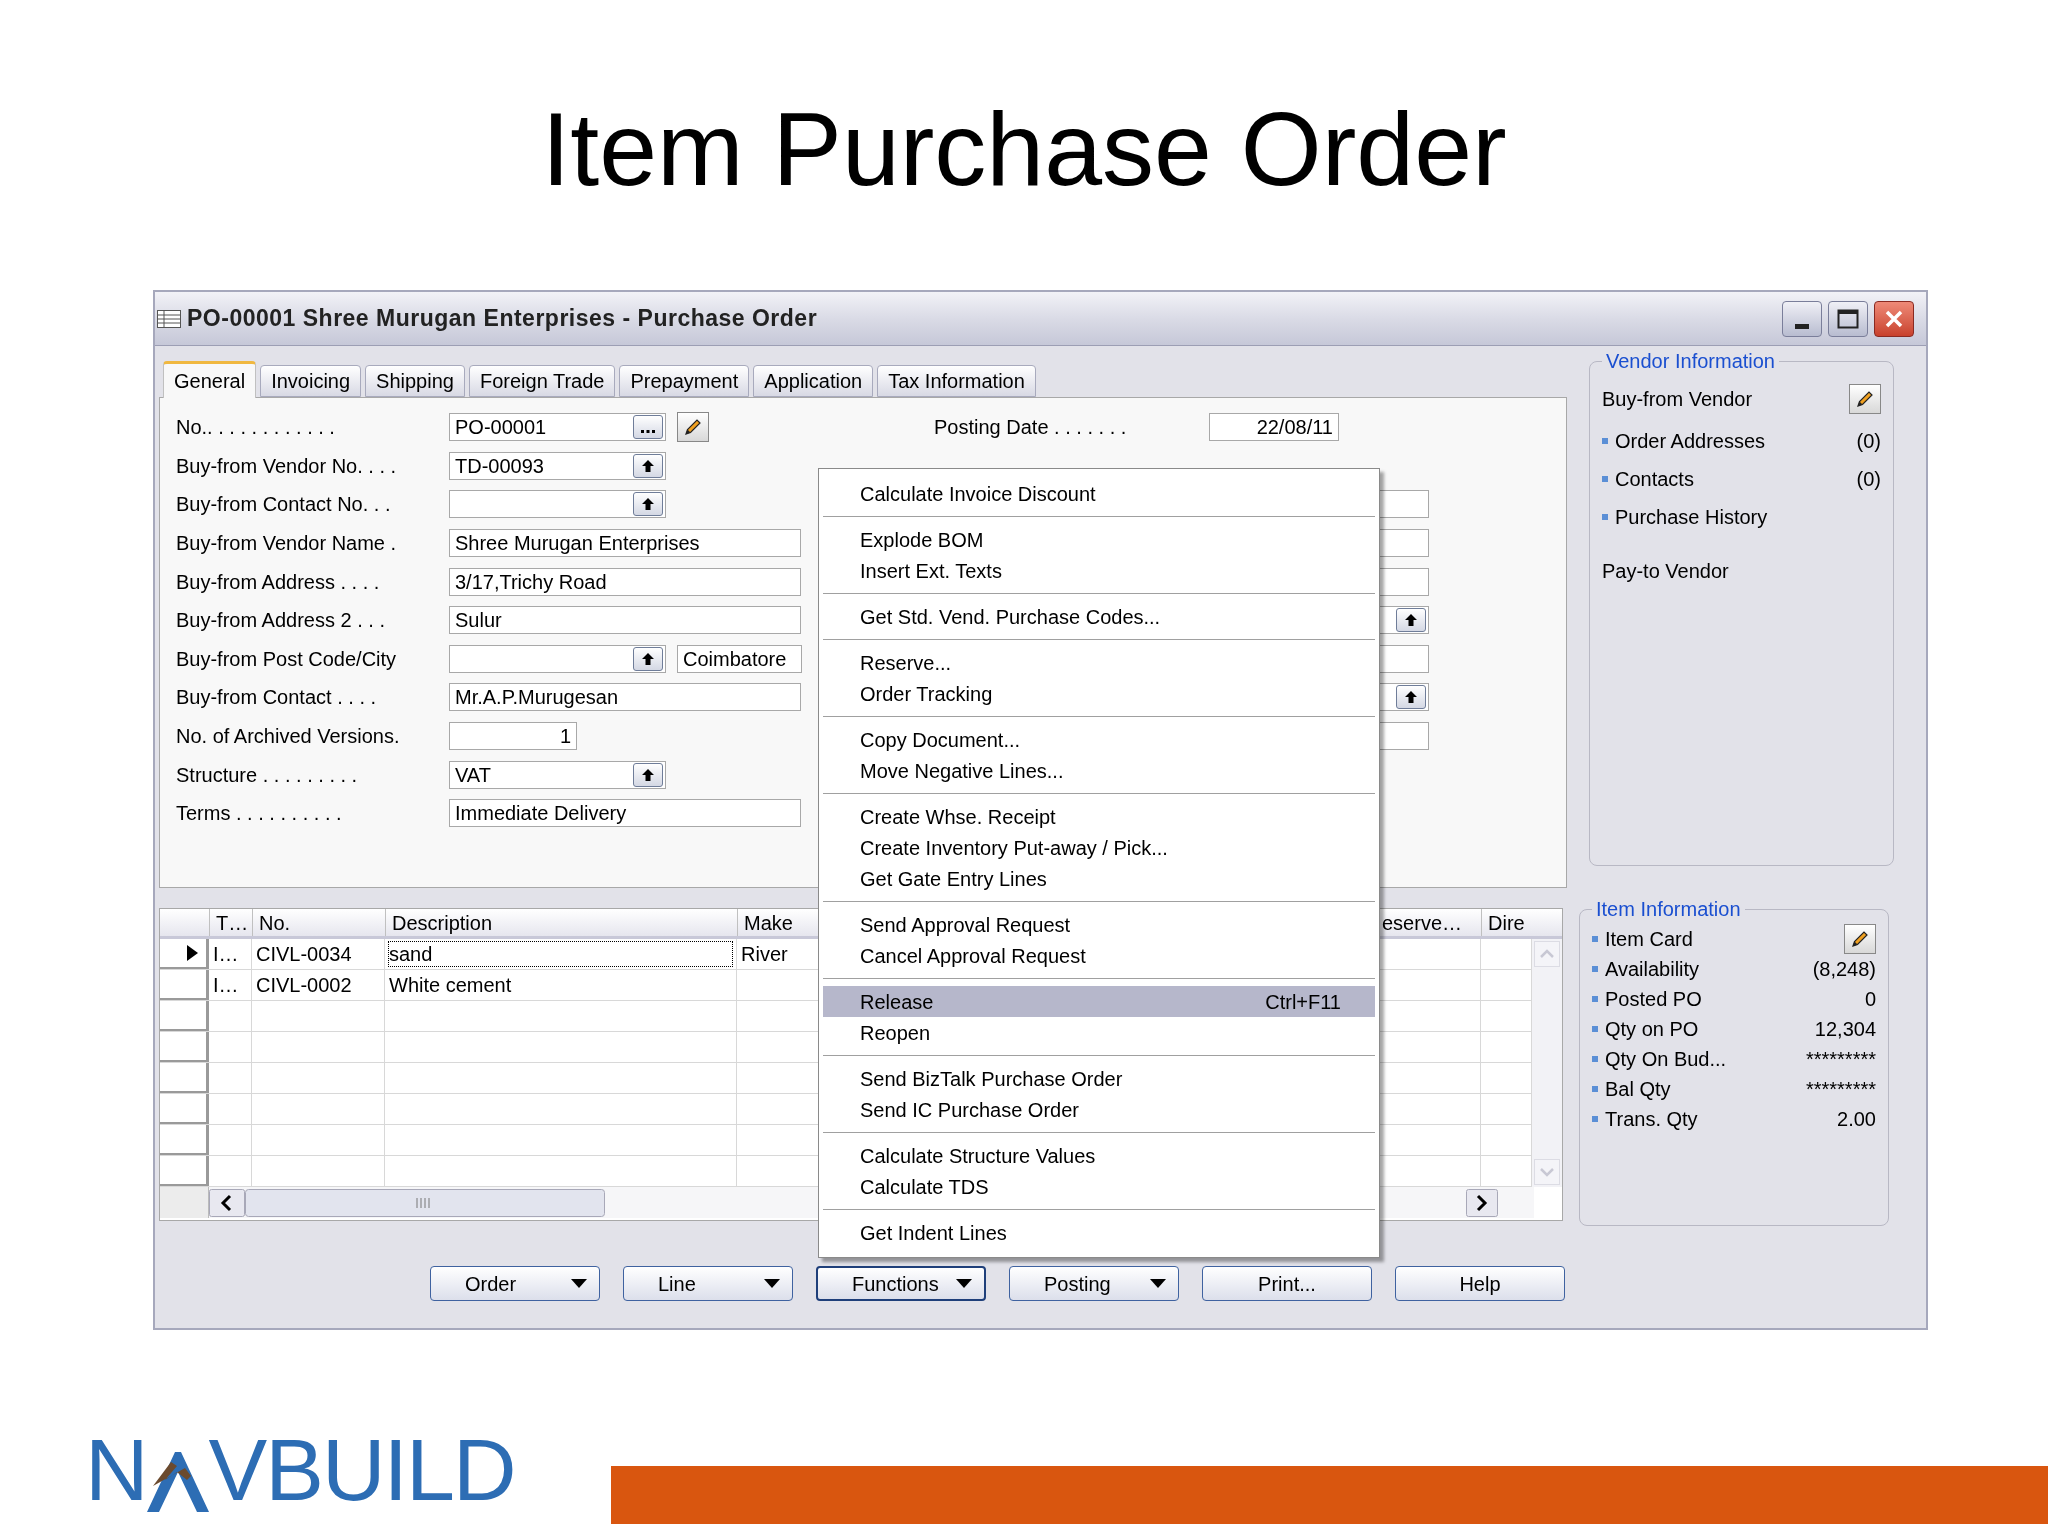 This screenshot has height=1536, width=2048. What do you see at coordinates (259, 814) in the screenshot?
I see `field-label: Terms . . . . . . . . . .` at bounding box center [259, 814].